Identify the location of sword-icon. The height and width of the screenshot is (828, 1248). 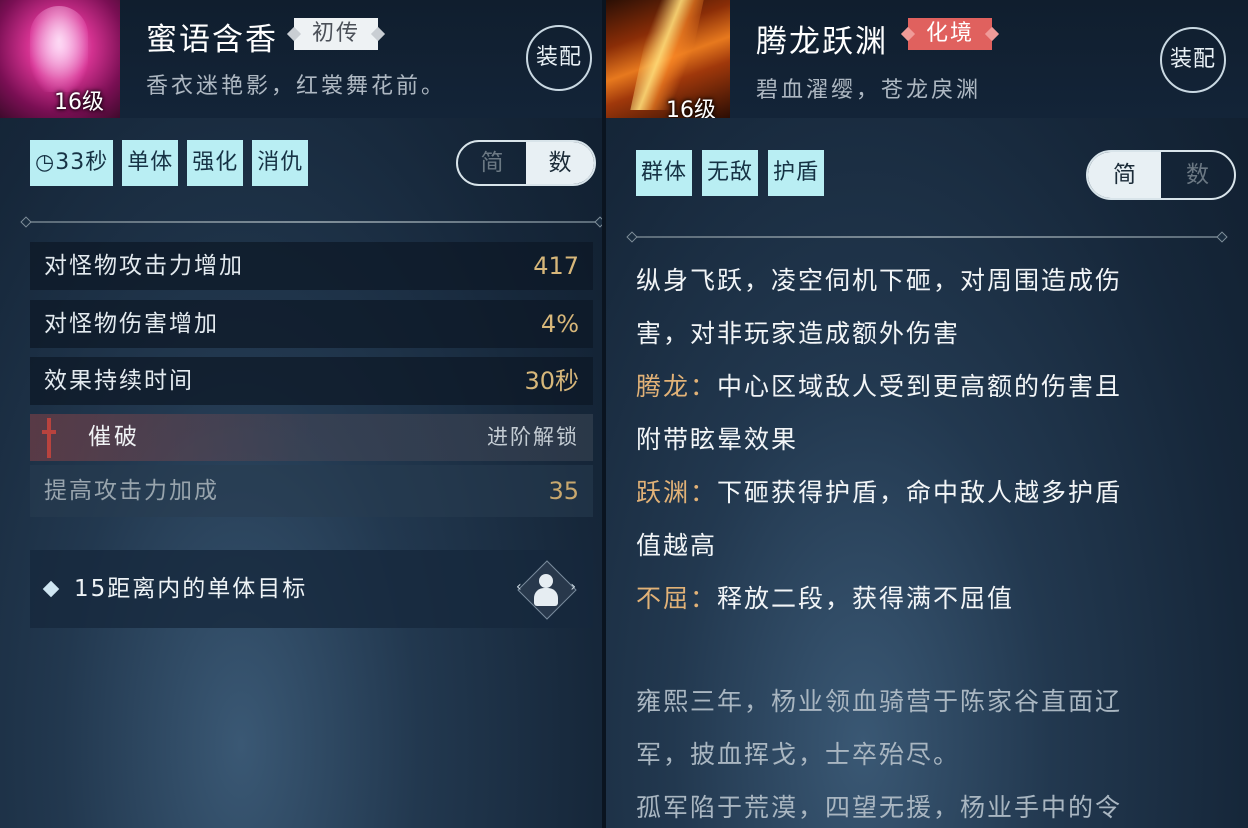
(49, 438).